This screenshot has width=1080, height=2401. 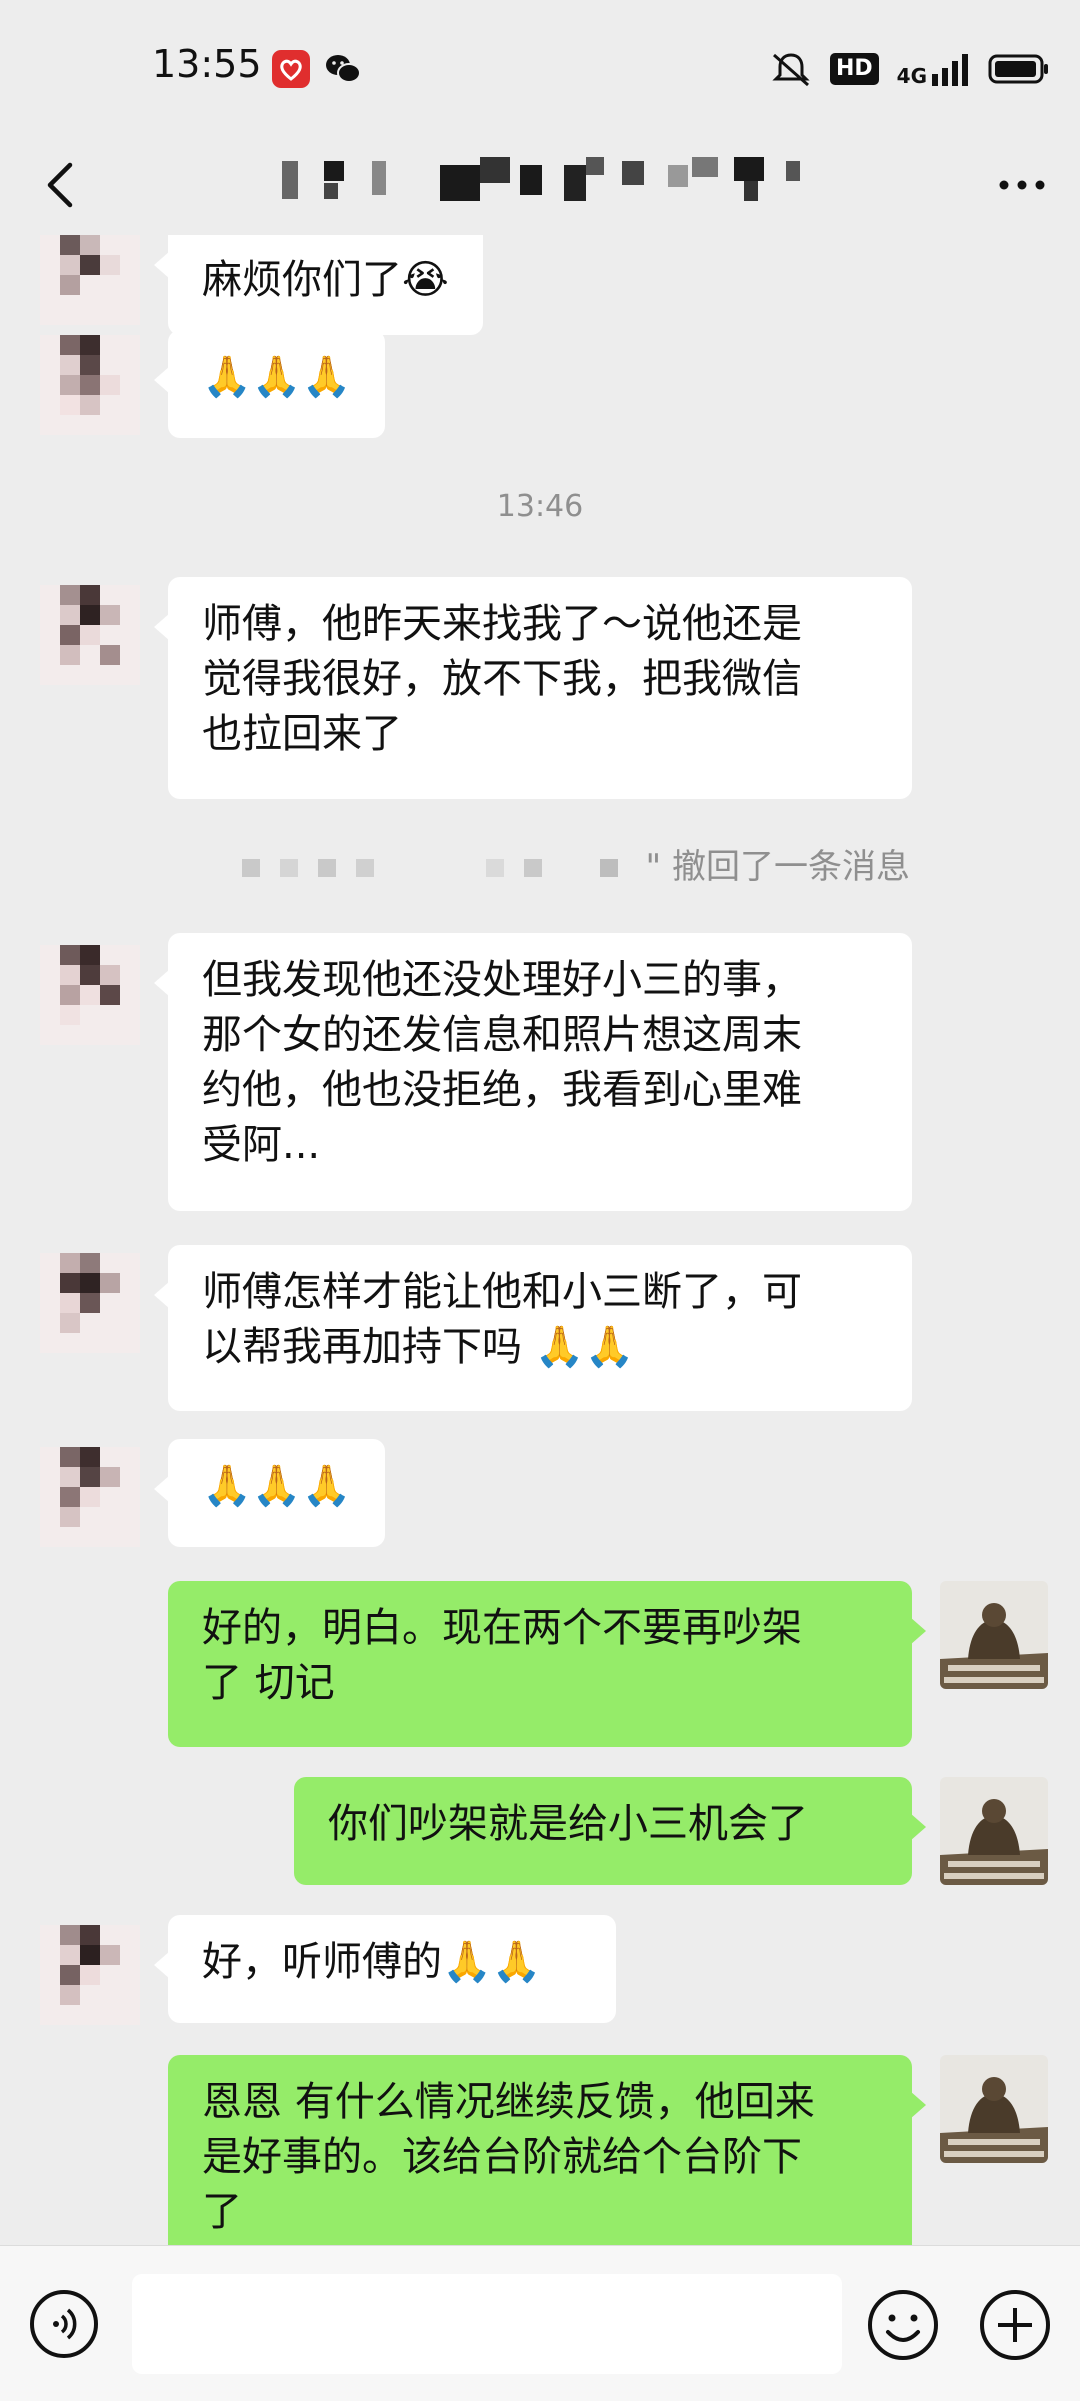 What do you see at coordinates (343, 69) in the screenshot?
I see `wechat-icon` at bounding box center [343, 69].